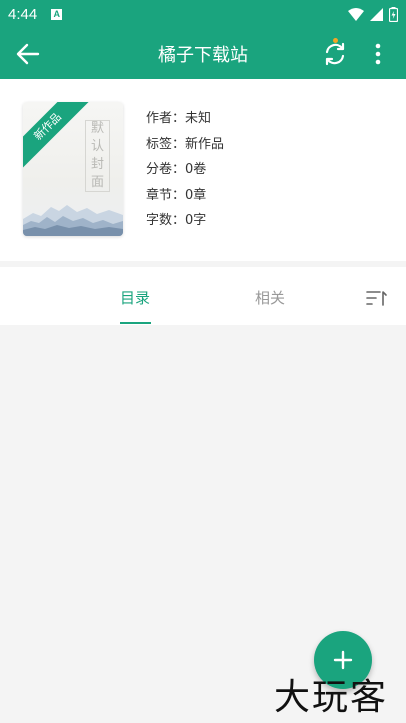 This screenshot has width=406, height=723. Describe the element at coordinates (135, 323) in the screenshot. I see `active-tab-indicator` at that location.